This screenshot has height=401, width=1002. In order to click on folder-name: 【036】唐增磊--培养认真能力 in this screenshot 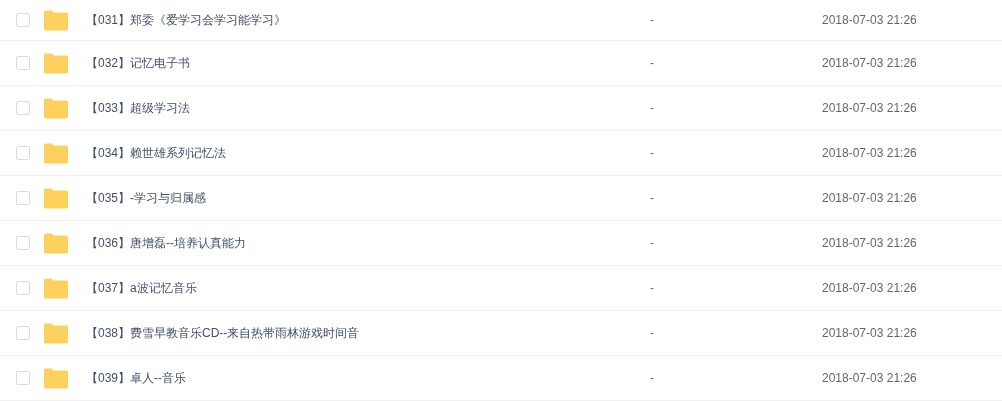, I will do `click(366, 243)`.